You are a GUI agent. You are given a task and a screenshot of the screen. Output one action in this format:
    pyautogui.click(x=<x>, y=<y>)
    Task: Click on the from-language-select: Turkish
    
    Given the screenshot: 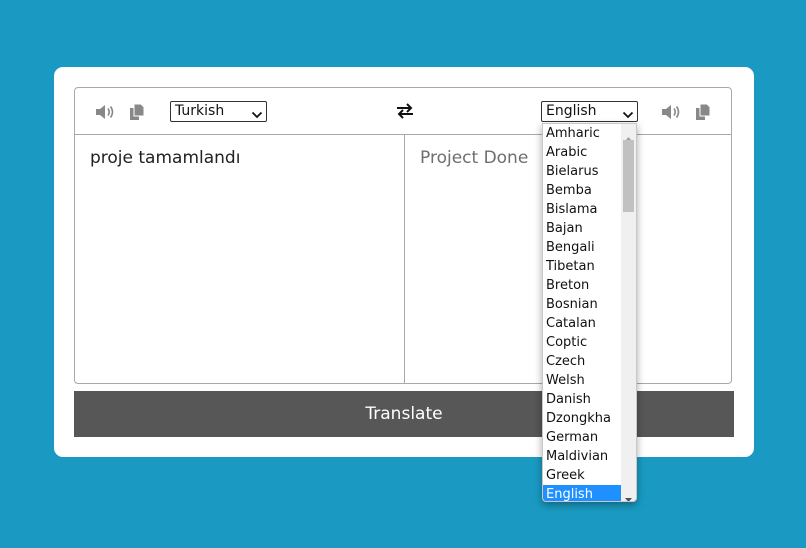 What is the action you would take?
    pyautogui.click(x=218, y=111)
    